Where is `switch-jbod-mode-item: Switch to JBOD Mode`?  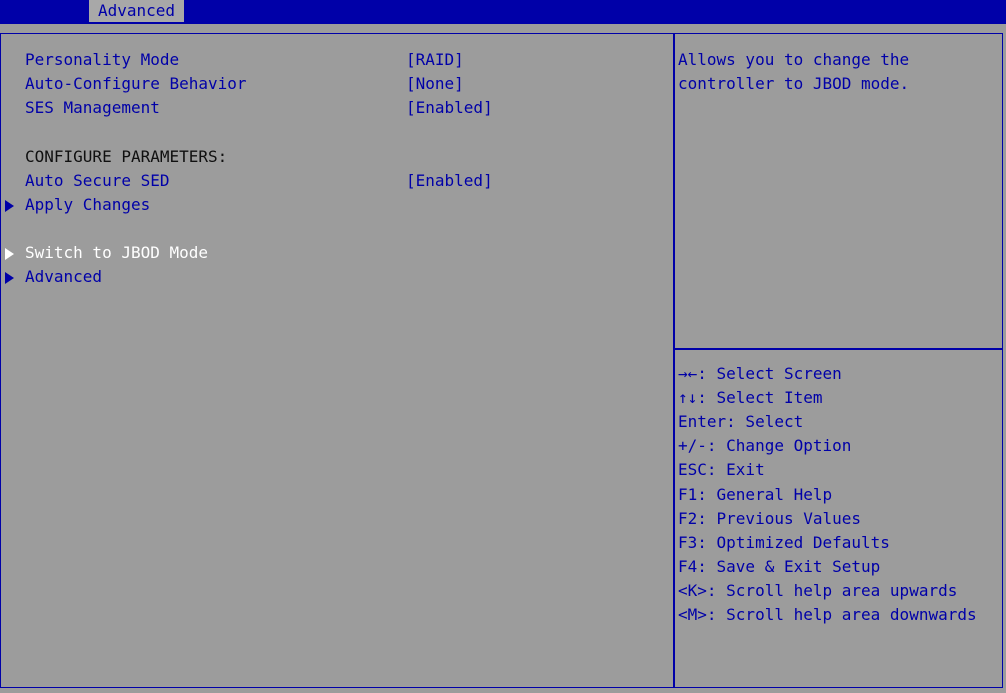 switch-jbod-mode-item: Switch to JBOD Mode is located at coordinates (200, 253).